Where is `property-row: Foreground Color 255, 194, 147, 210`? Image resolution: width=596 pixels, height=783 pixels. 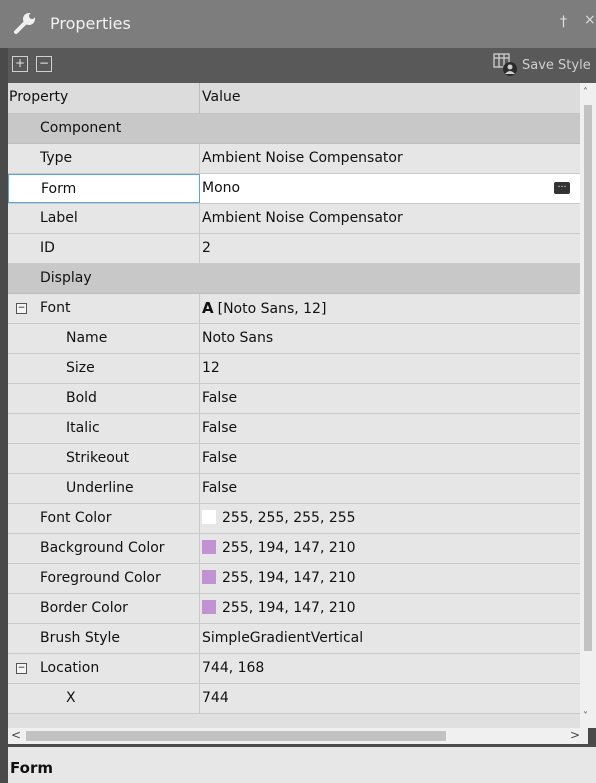 property-row: Foreground Color 255, 194, 147, 210 is located at coordinates (294, 579).